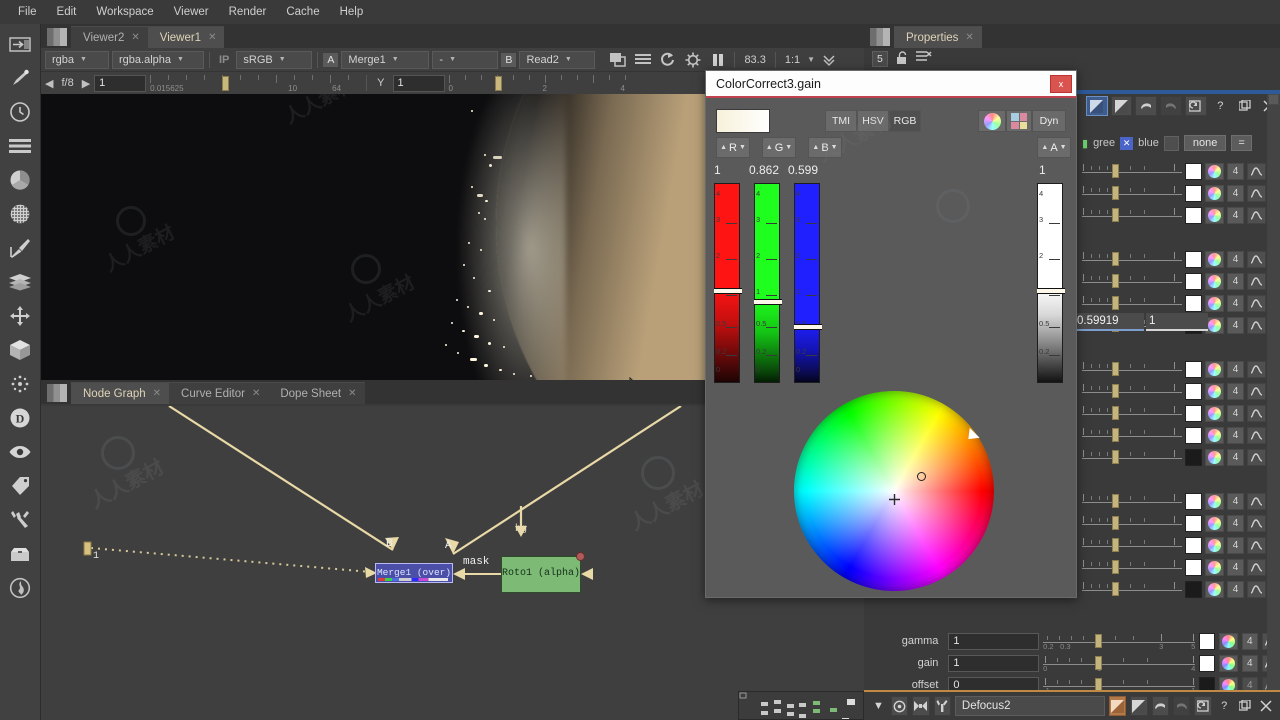 The height and width of the screenshot is (720, 1280). Describe the element at coordinates (880, 59) in the screenshot. I see `max-panels-input: 5` at that location.